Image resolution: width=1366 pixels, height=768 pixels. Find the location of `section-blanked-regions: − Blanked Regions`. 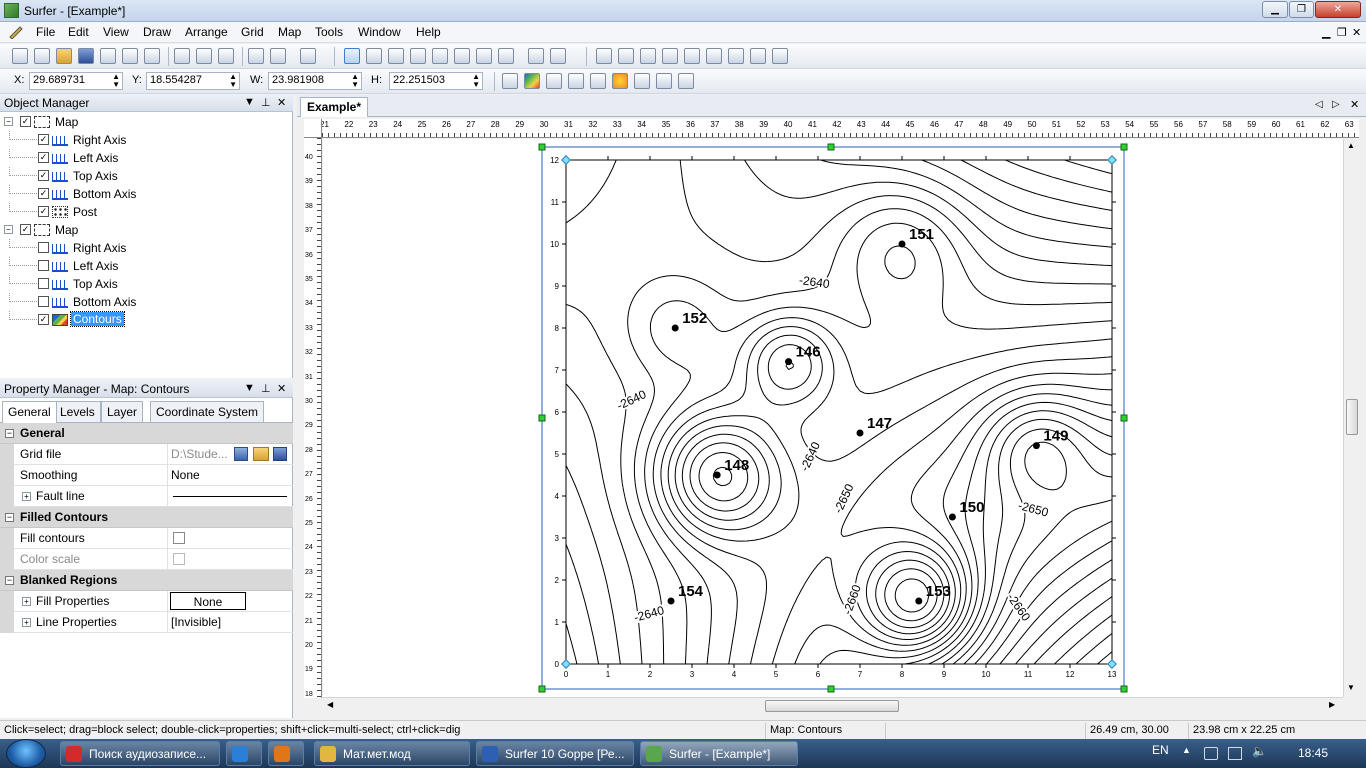

section-blanked-regions: − Blanked Regions is located at coordinates (146, 580).